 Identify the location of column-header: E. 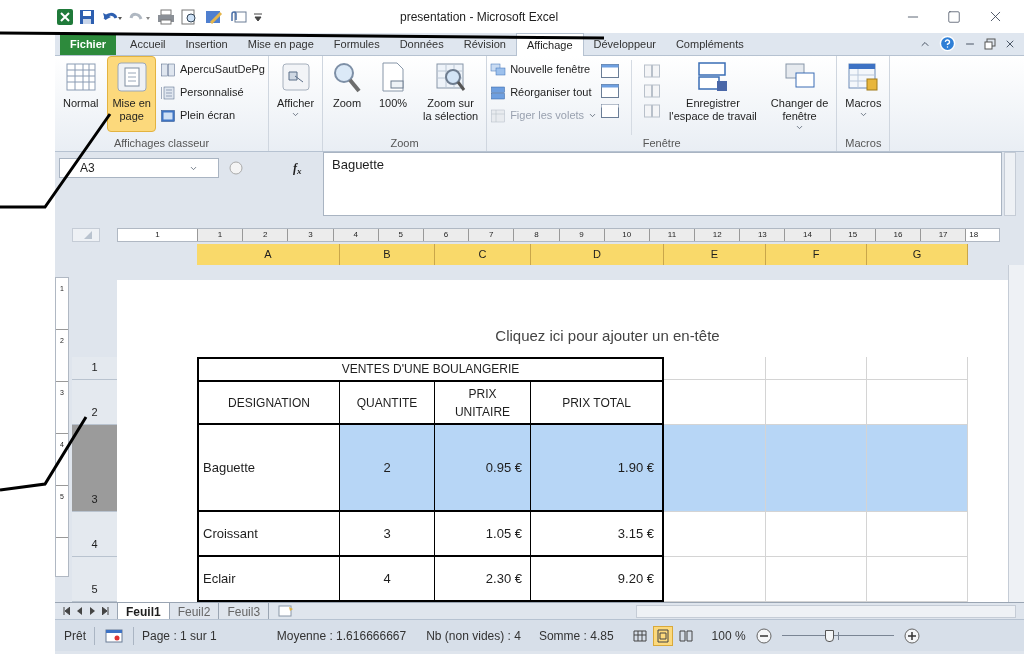
(715, 254).